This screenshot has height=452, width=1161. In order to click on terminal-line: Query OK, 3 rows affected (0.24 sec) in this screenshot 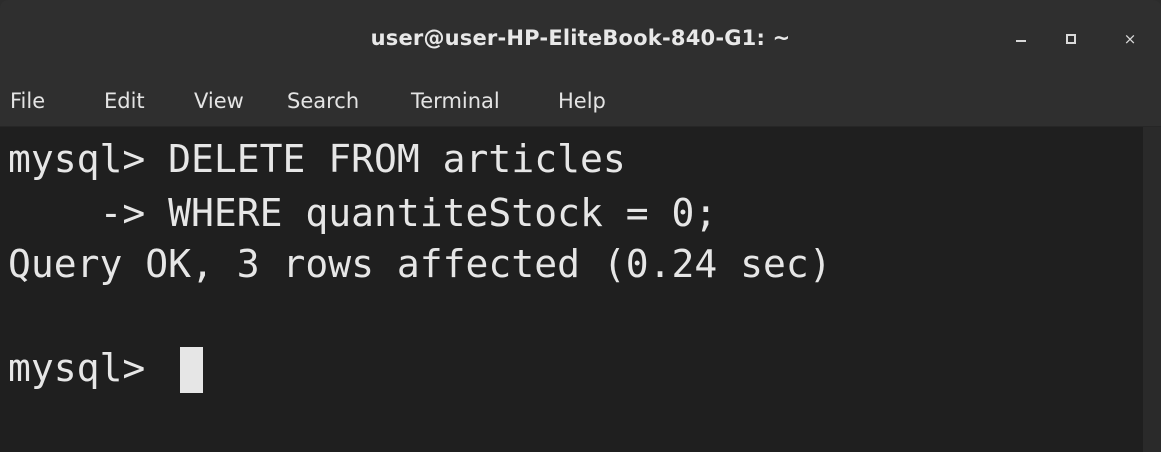, I will do `click(420, 264)`.